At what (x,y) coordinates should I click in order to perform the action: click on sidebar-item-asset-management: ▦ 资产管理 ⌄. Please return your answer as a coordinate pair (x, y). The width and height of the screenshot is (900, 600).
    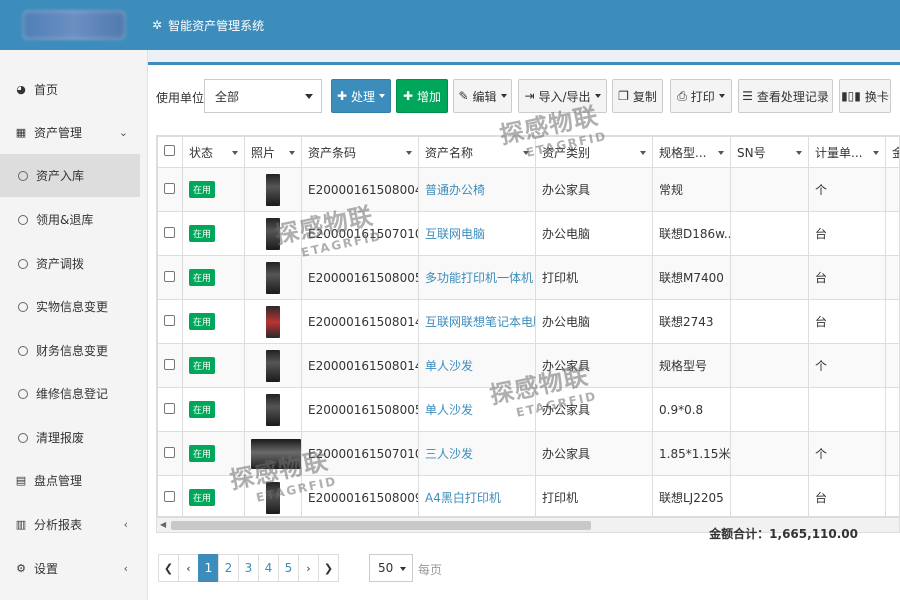
    Looking at the image, I should click on (70, 132).